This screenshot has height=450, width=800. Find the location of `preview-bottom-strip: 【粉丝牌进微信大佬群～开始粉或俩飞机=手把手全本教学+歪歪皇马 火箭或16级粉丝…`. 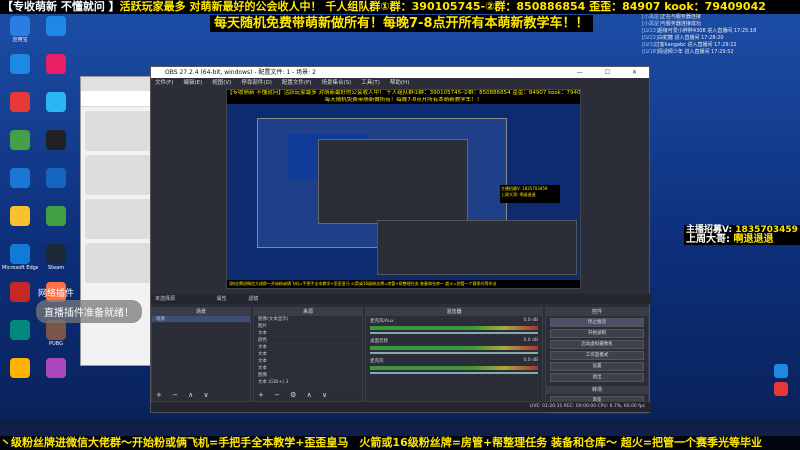

preview-bottom-strip: 【粉丝牌进微信大佬群～开始粉或俩飞机=手把手全本教学+歪歪皇马 火箭或16级粉丝… is located at coordinates (403, 284).